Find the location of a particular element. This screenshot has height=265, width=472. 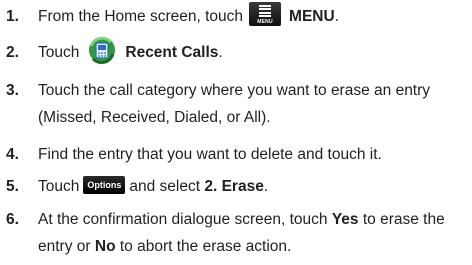

step-number: 1. is located at coordinates (12, 16).